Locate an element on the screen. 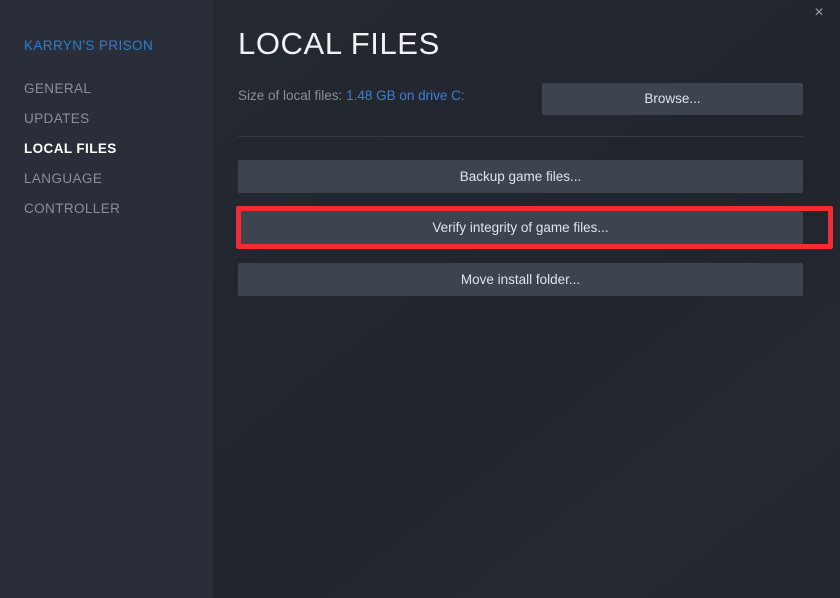  sidebar-item-language: LANGUAGE is located at coordinates (106, 179).